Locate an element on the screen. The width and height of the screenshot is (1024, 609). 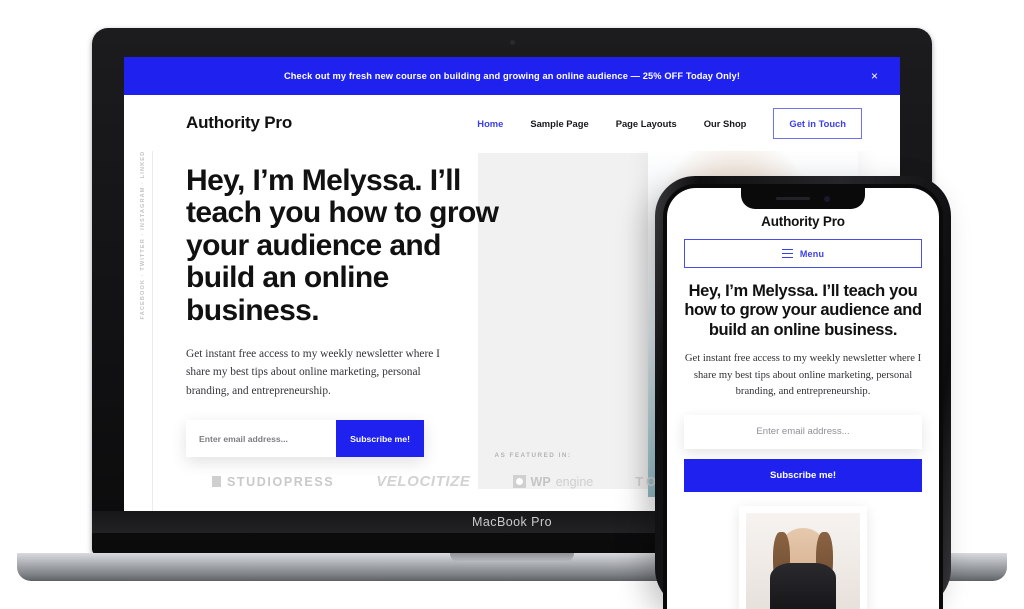
nav-item-home: Home is located at coordinates (490, 123).